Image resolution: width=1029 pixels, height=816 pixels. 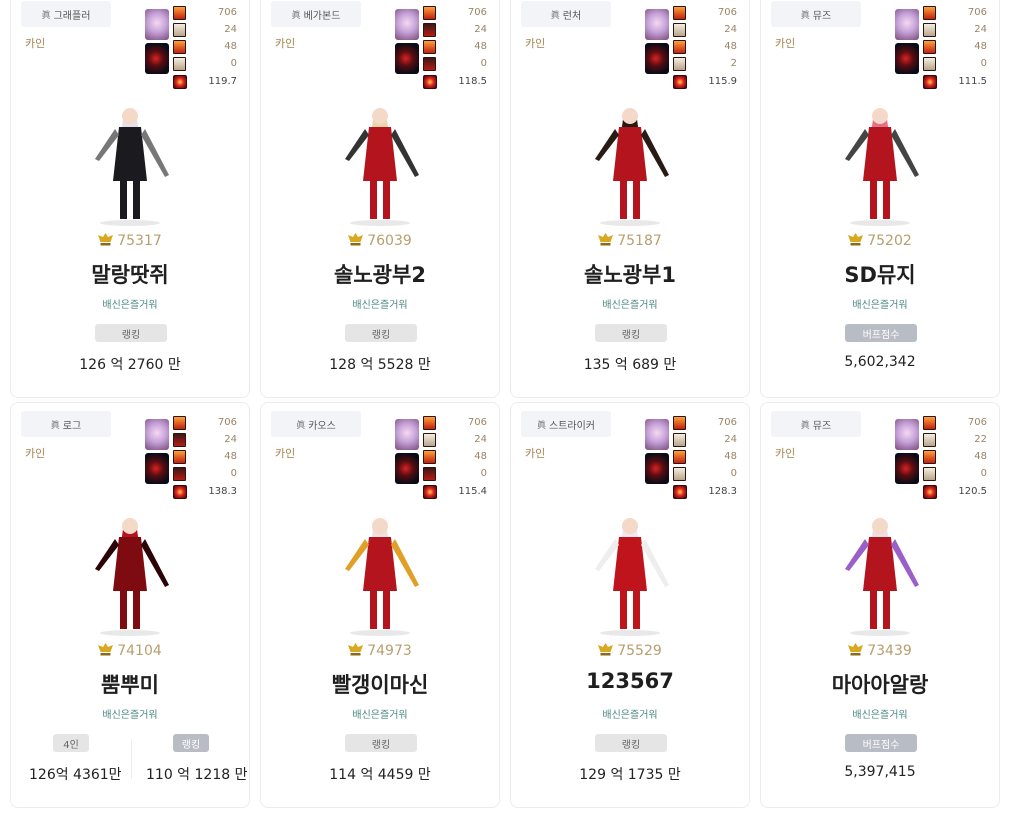 What do you see at coordinates (130, 274) in the screenshot?
I see `character-name: 말랑땃쥐` at bounding box center [130, 274].